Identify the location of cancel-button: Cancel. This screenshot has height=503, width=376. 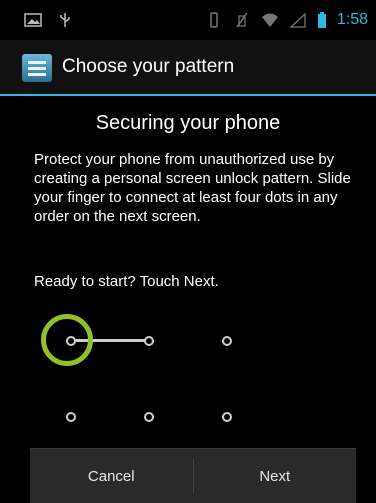
(111, 476).